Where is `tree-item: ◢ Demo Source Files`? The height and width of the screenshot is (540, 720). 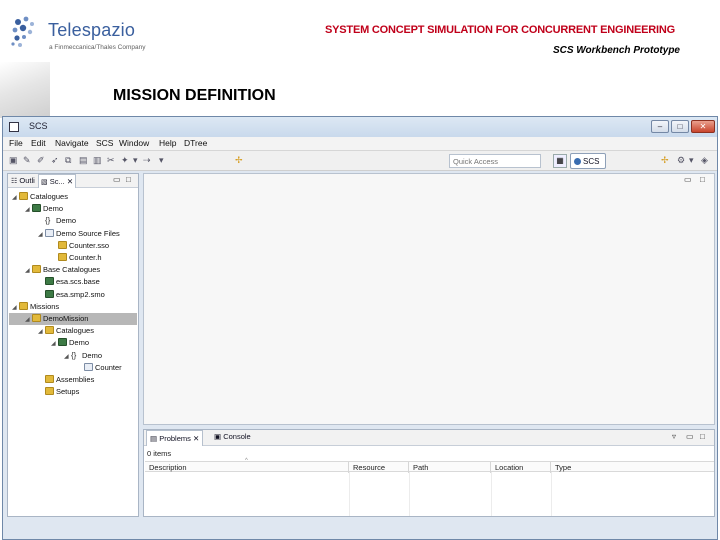 tree-item: ◢ Demo Source Files is located at coordinates (79, 234).